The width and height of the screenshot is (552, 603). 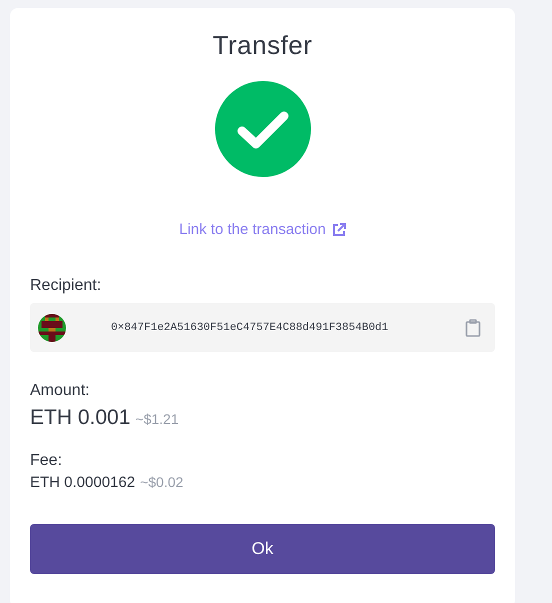 What do you see at coordinates (473, 327) in the screenshot?
I see `clipboard-icon` at bounding box center [473, 327].